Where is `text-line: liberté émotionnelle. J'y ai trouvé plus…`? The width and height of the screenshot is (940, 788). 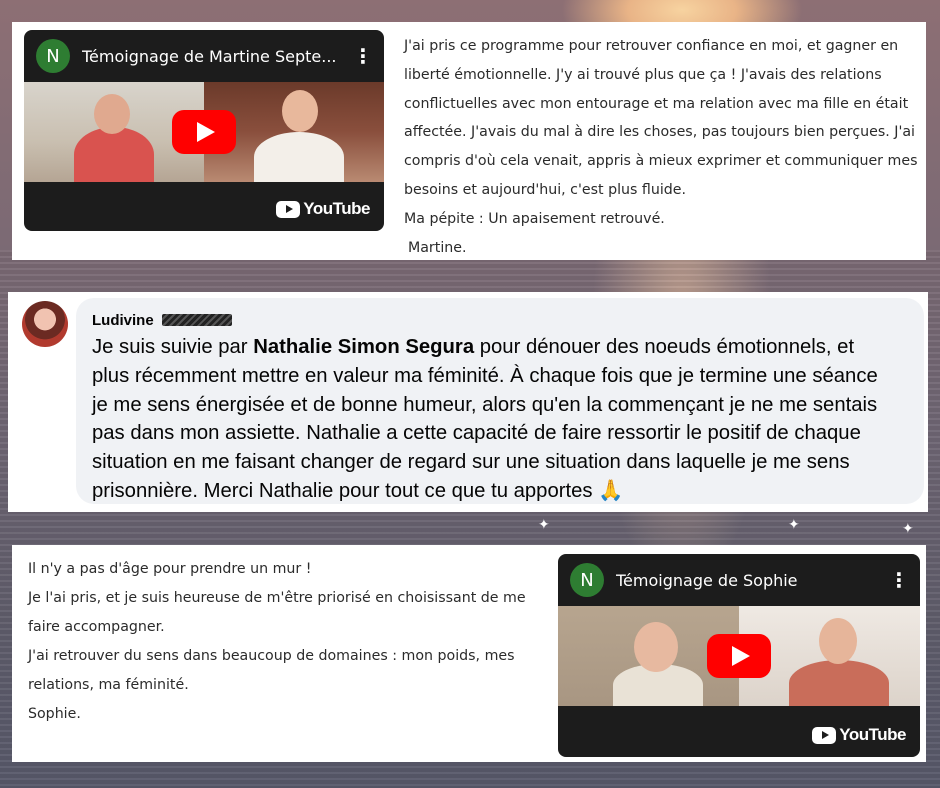 text-line: liberté émotionnelle. J'y ai trouvé plus… is located at coordinates (643, 74).